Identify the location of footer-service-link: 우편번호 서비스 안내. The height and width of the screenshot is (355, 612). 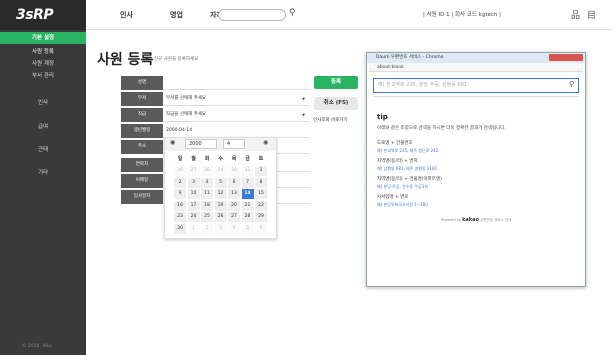
(495, 220).